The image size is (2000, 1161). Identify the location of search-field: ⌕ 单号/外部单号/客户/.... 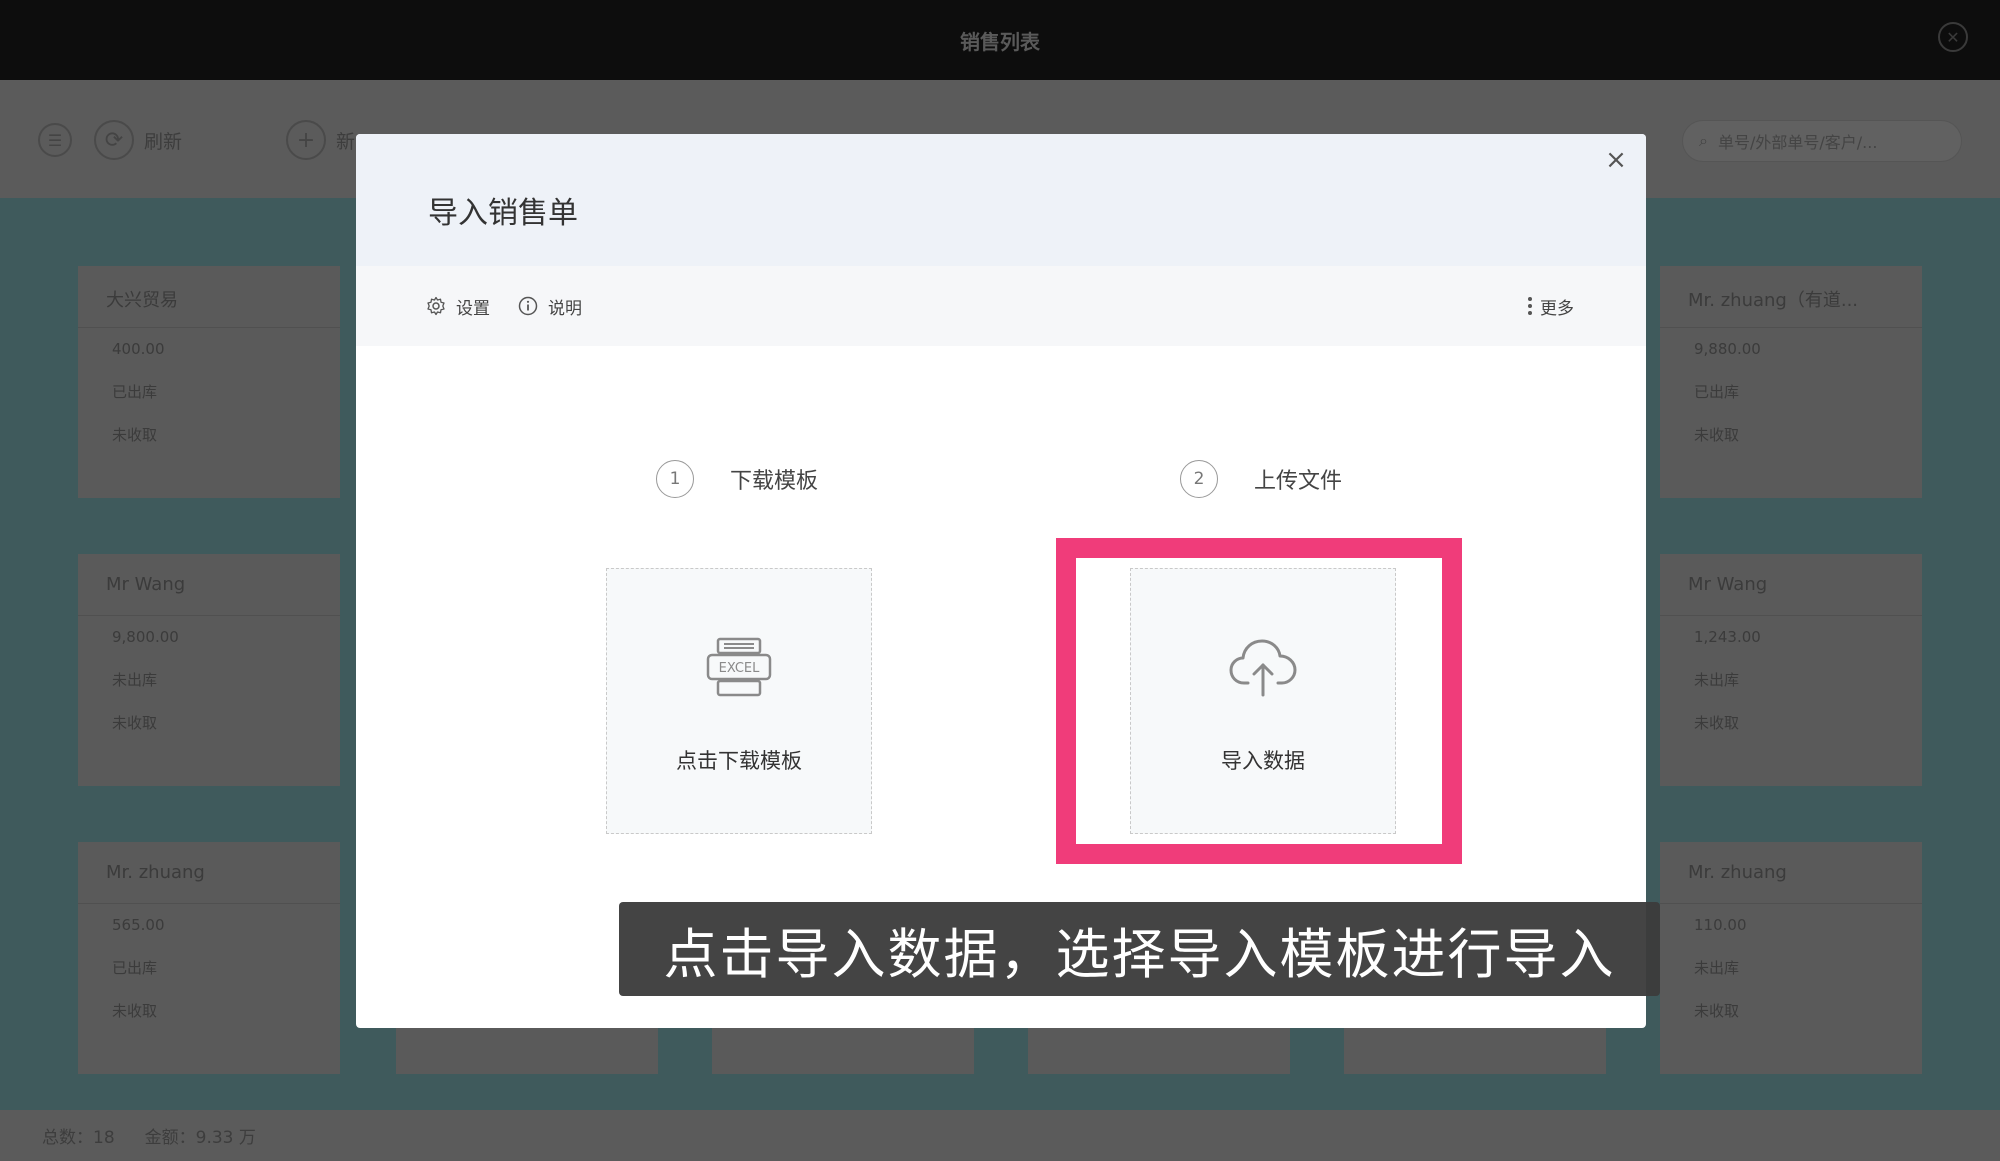
(1822, 141).